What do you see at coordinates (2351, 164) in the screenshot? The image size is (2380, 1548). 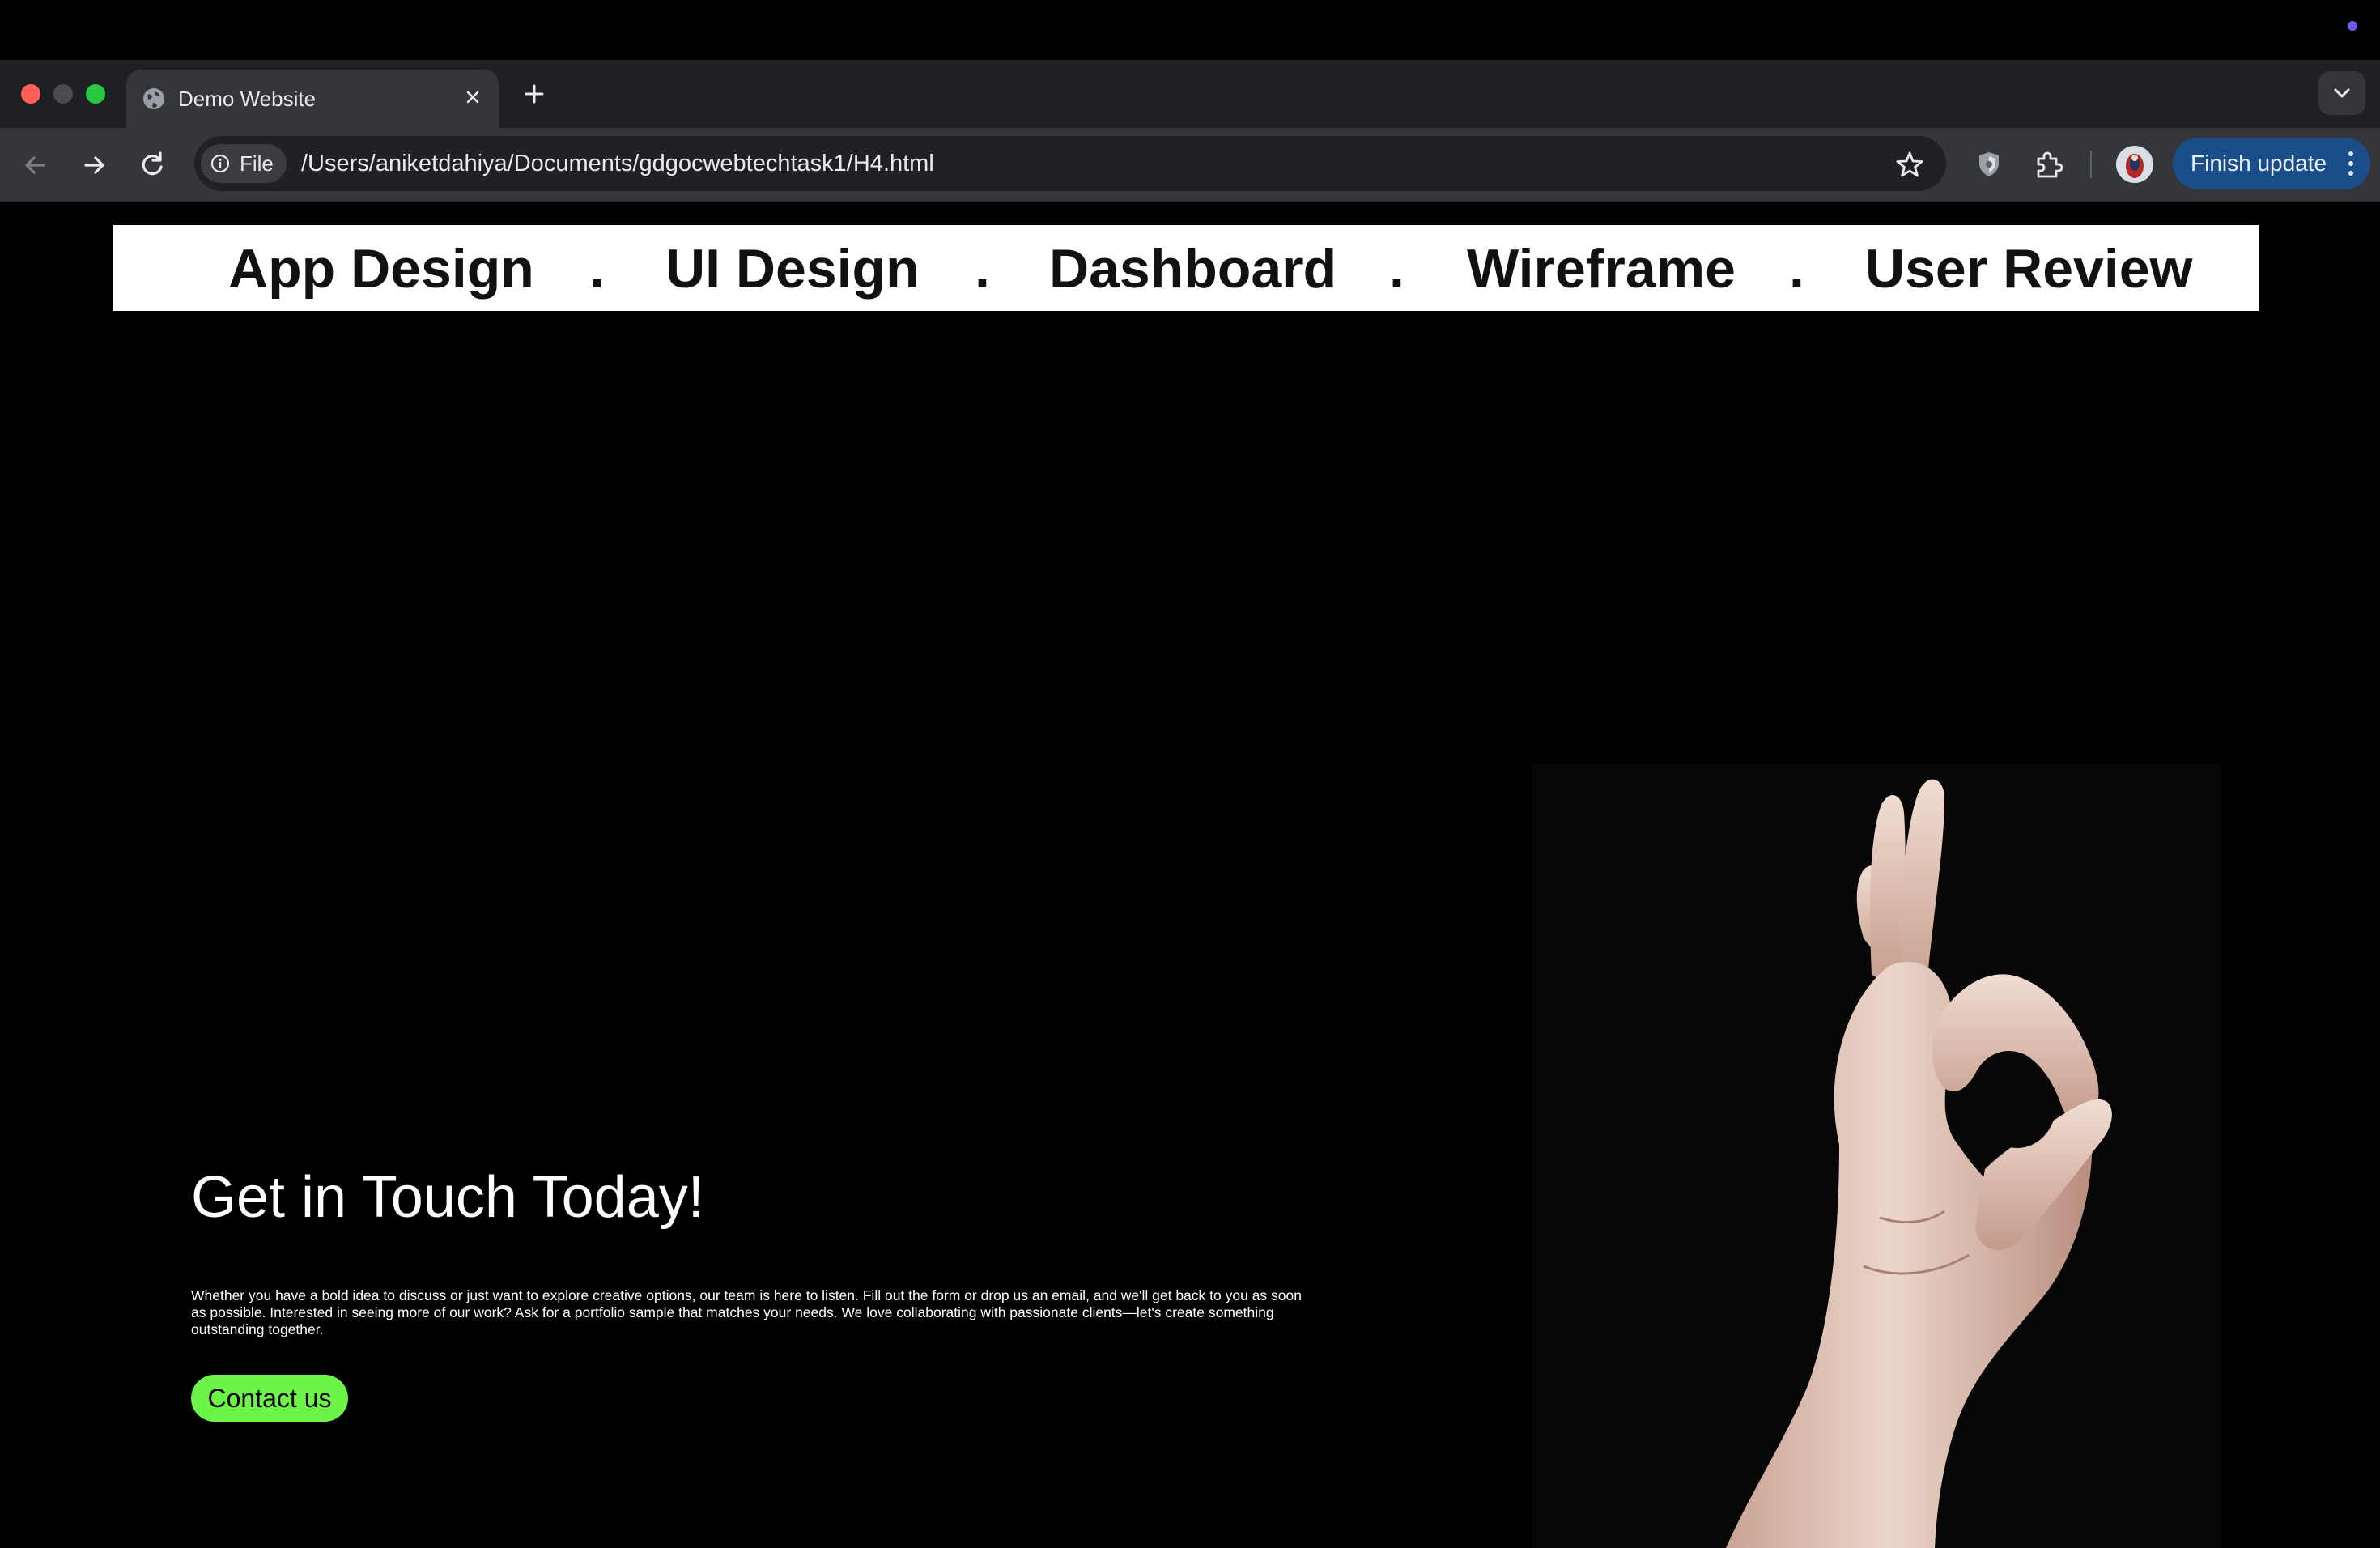 I see `kebab-menu-icon` at bounding box center [2351, 164].